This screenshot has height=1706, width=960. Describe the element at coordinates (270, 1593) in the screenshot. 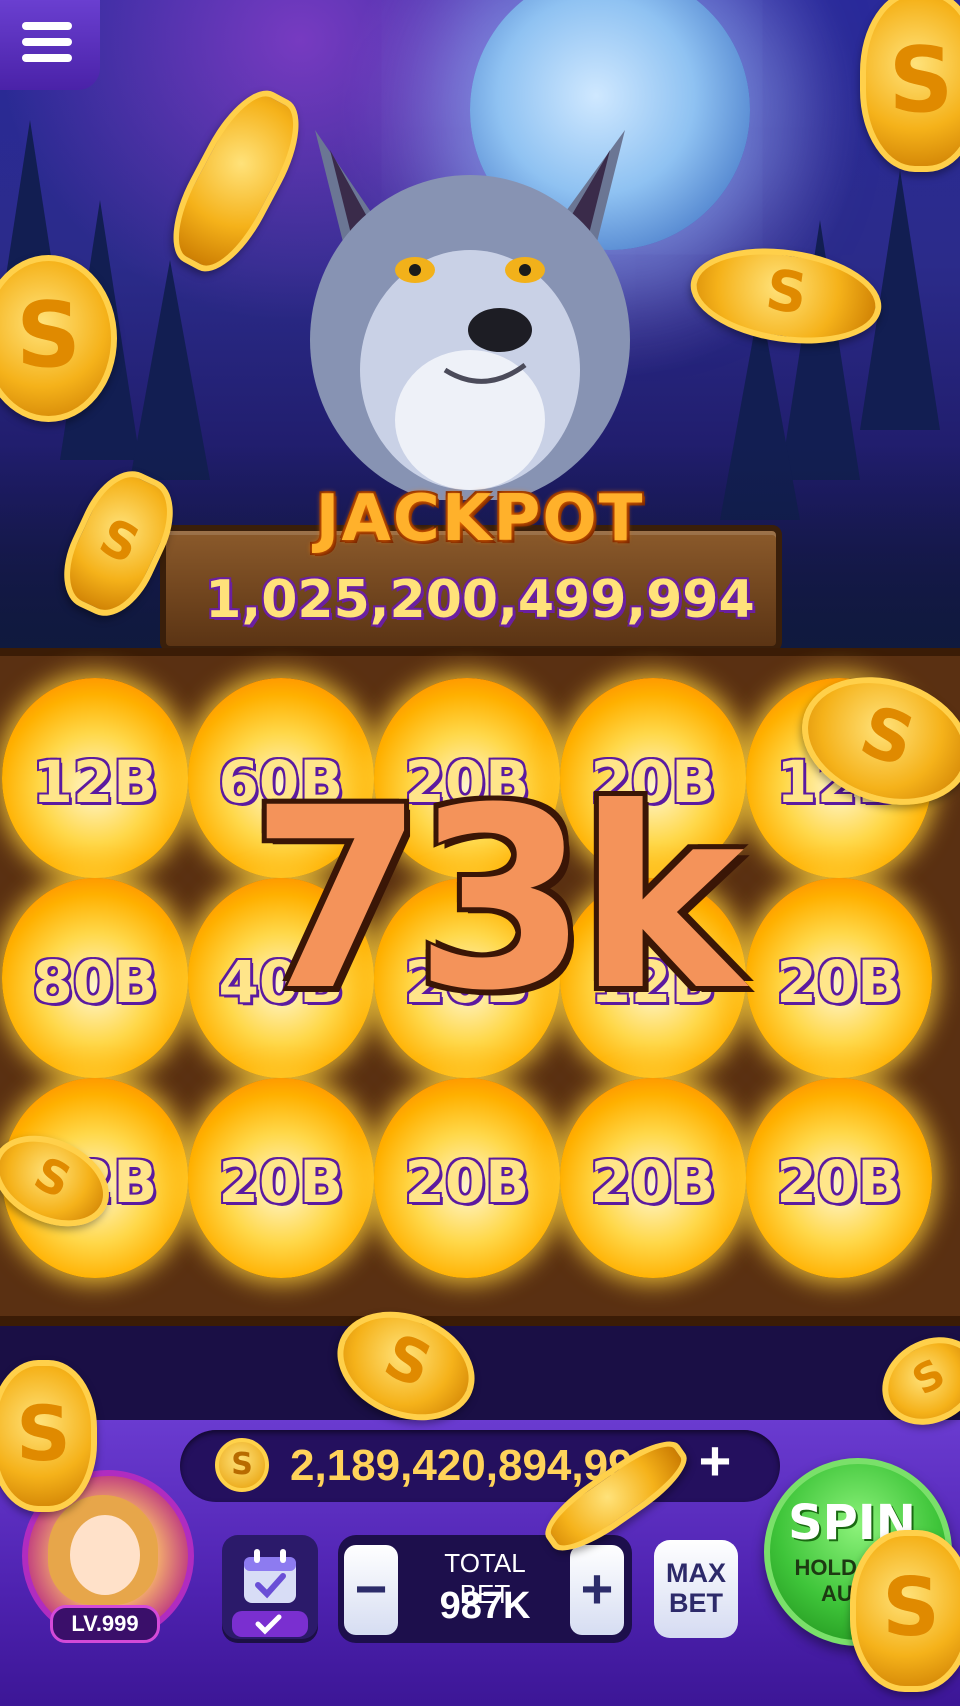

I see `calendar-check-icon` at that location.